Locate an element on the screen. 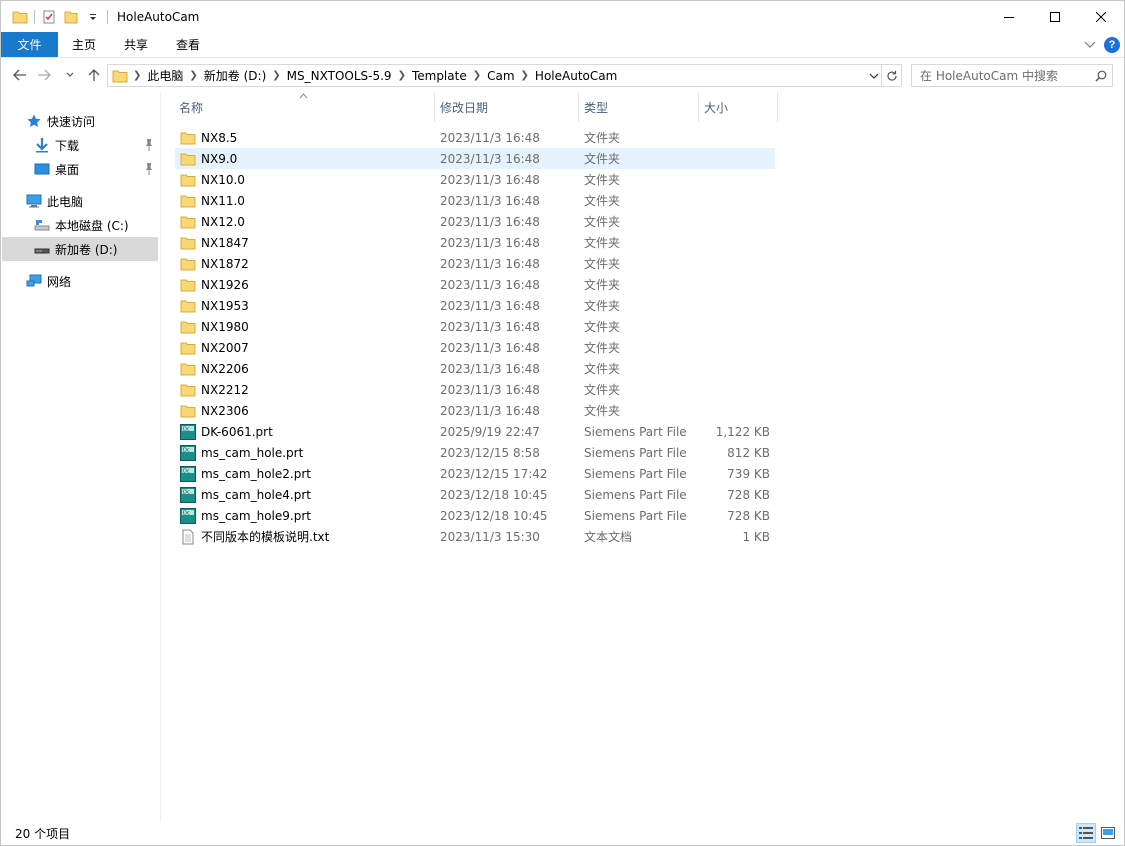 This screenshot has height=846, width=1125. file-row: NX11.0 2023/11/3 16:48 文件夹 is located at coordinates (475, 200).